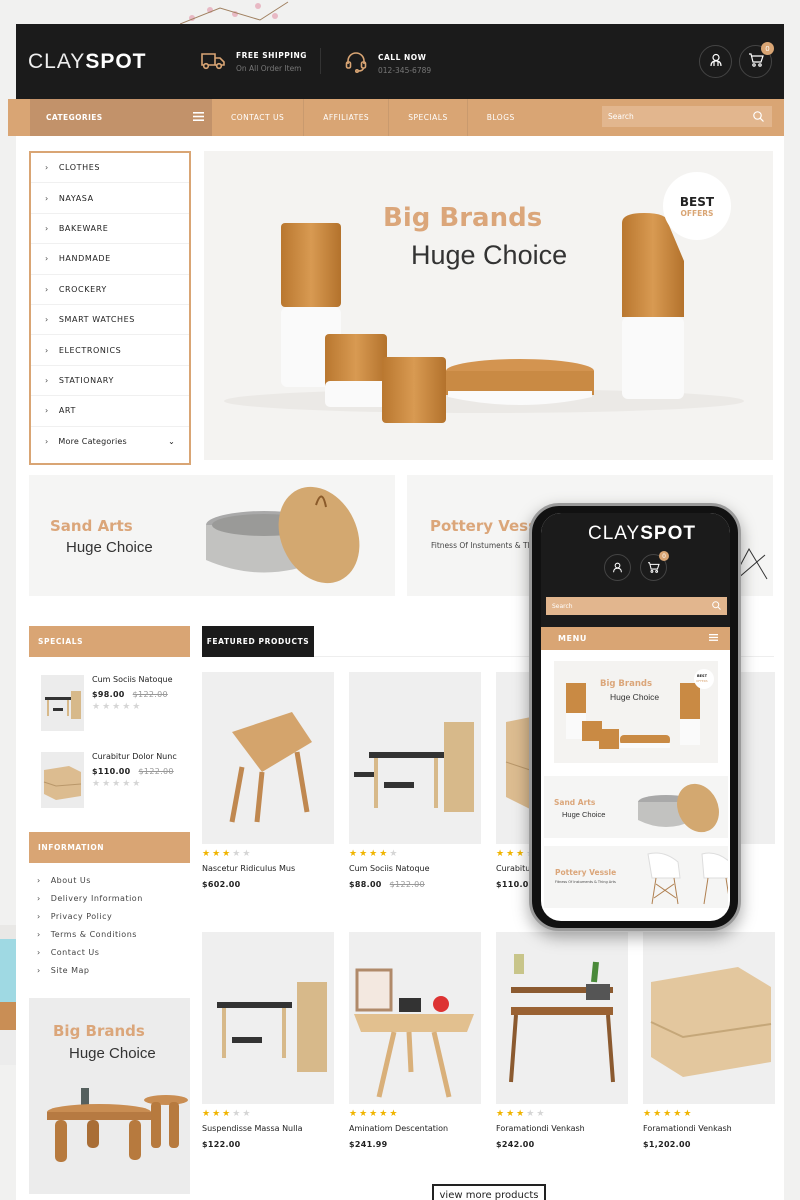 The height and width of the screenshot is (1200, 800). What do you see at coordinates (635, 638) in the screenshot?
I see `mobile-menu-bar: MENU` at bounding box center [635, 638].